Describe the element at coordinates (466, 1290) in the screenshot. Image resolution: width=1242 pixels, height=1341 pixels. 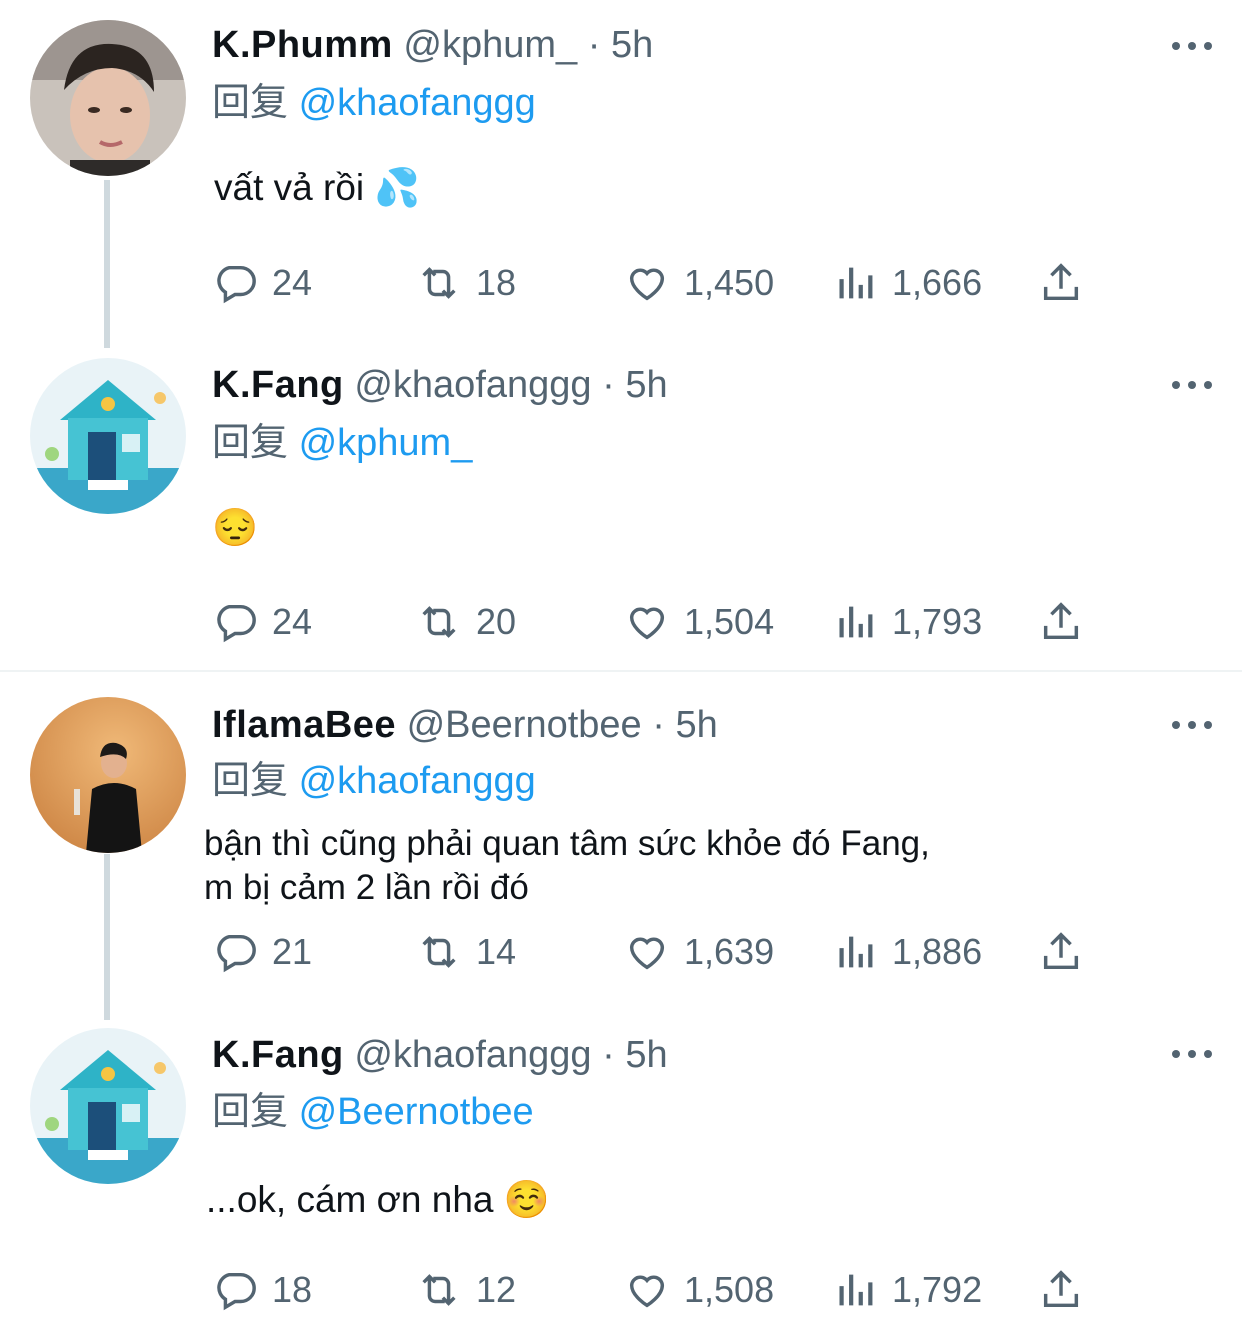
I see `retweet-button: 12` at that location.